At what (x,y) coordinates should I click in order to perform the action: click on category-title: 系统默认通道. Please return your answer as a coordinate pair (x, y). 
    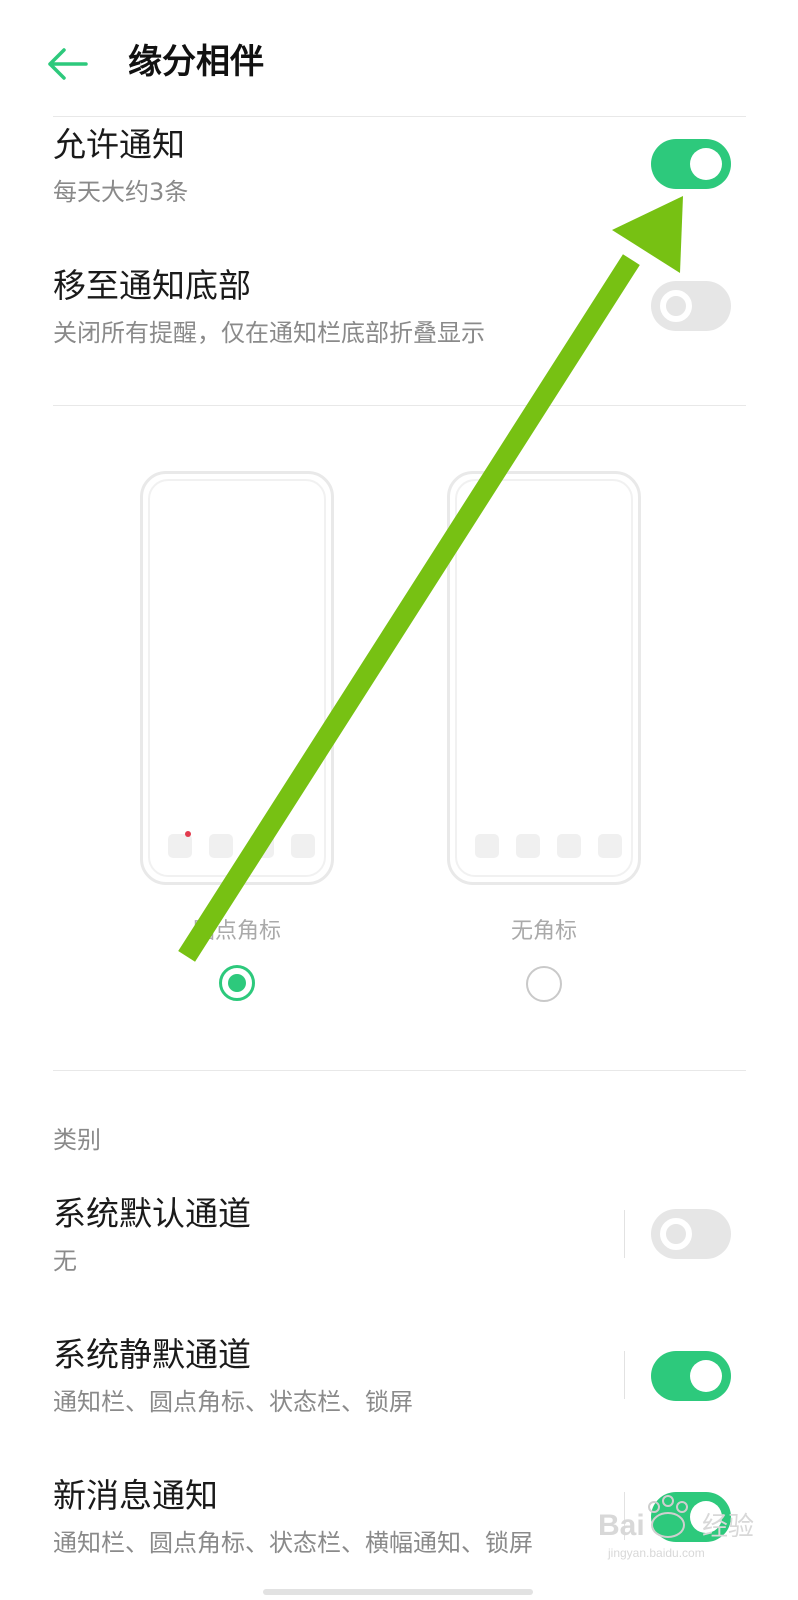
    Looking at the image, I should click on (152, 1213).